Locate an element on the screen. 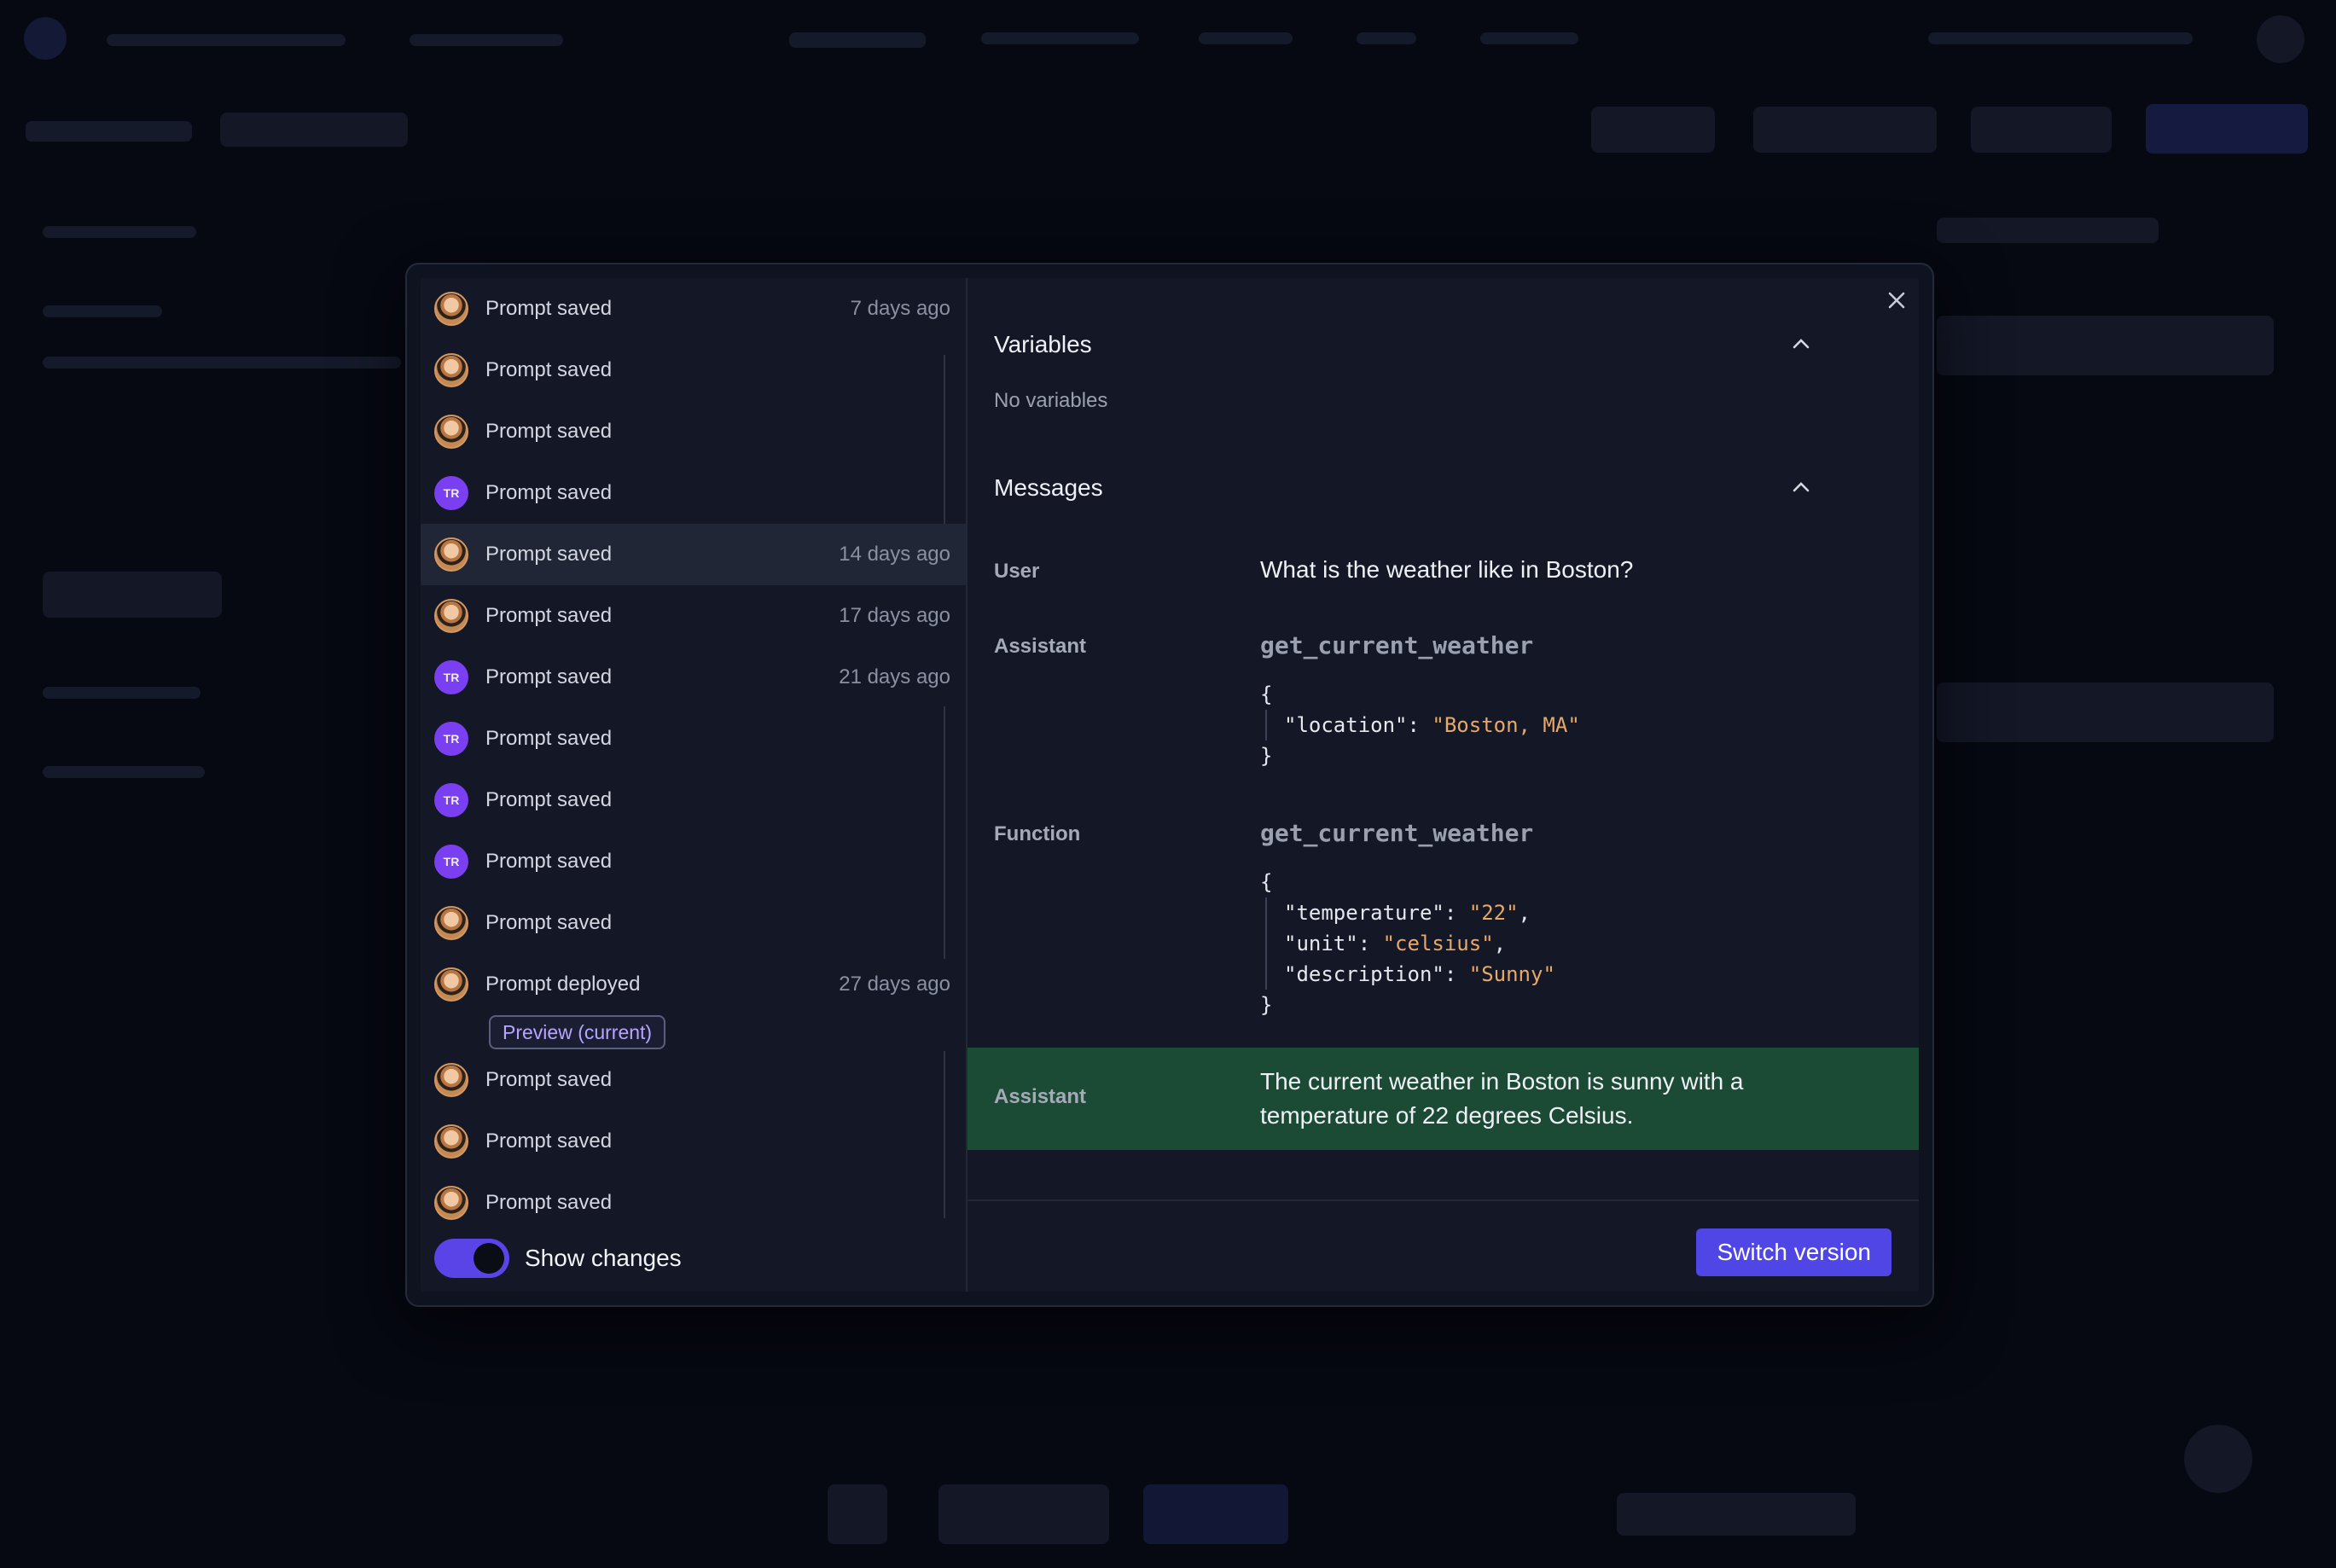  message-role-function: Function is located at coordinates (1037, 833).